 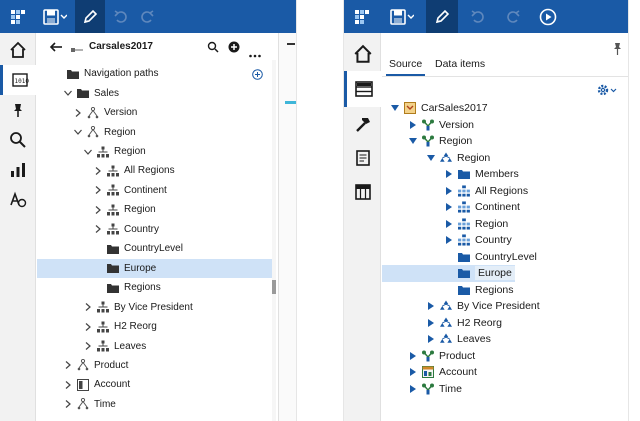 I want to click on back-arrow-icon, so click(x=56, y=49).